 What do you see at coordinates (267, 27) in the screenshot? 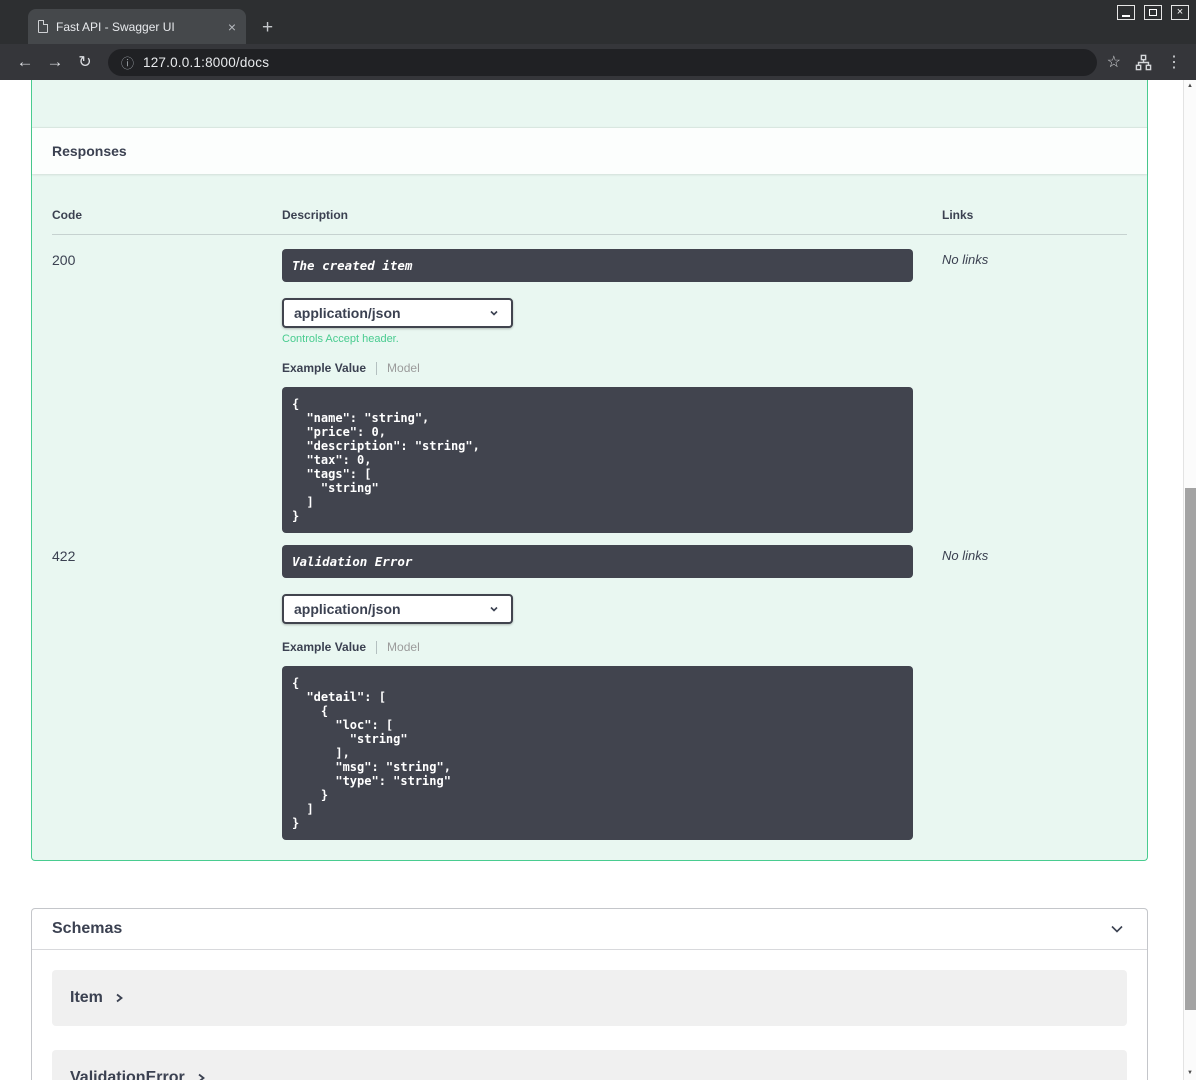
I see `new-tab-button: +` at bounding box center [267, 27].